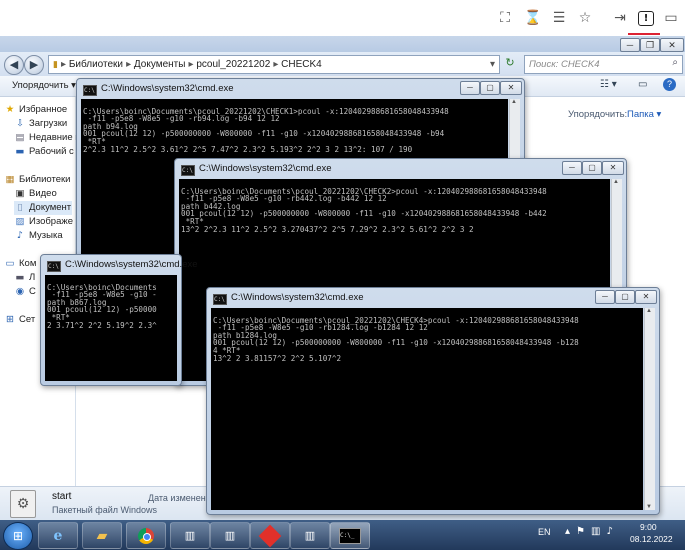 The height and width of the screenshot is (550, 685). Describe the element at coordinates (342, 44) in the screenshot. I see `explorer-titlebar: ─ ❐ ✕` at that location.